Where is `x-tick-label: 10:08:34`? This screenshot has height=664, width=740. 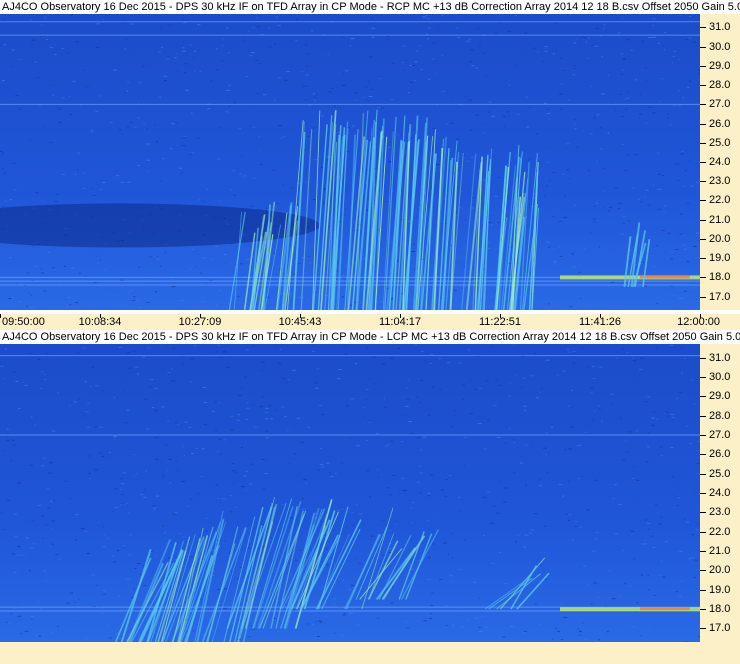 x-tick-label: 10:08:34 is located at coordinates (100, 322).